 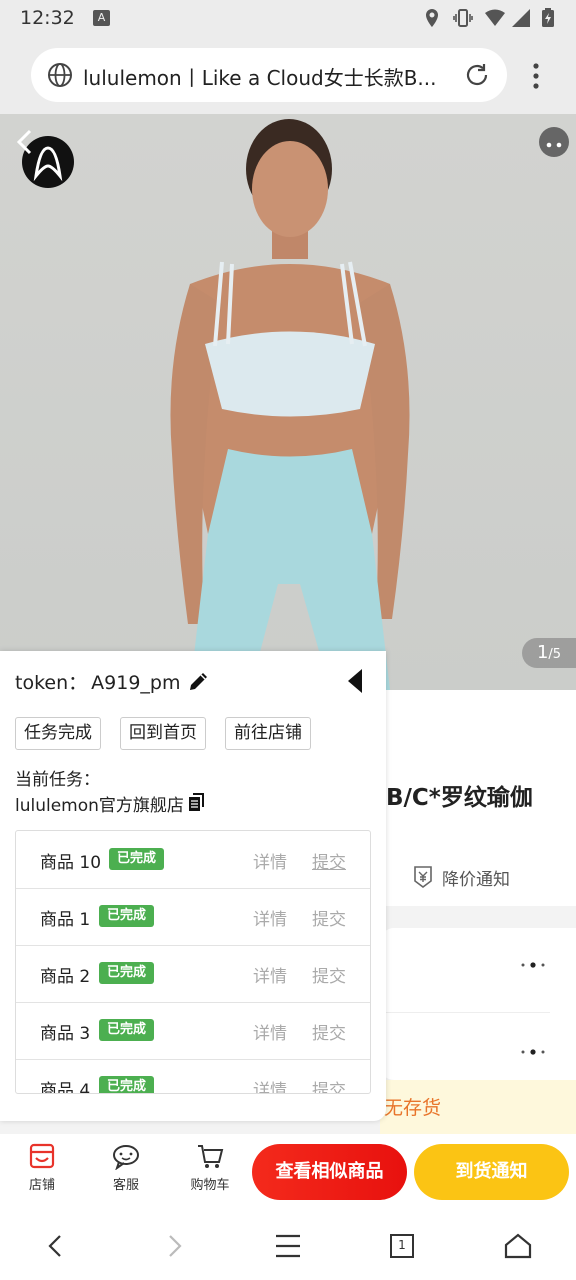 I want to click on price-alert-button: 降价通知, so click(x=476, y=877).